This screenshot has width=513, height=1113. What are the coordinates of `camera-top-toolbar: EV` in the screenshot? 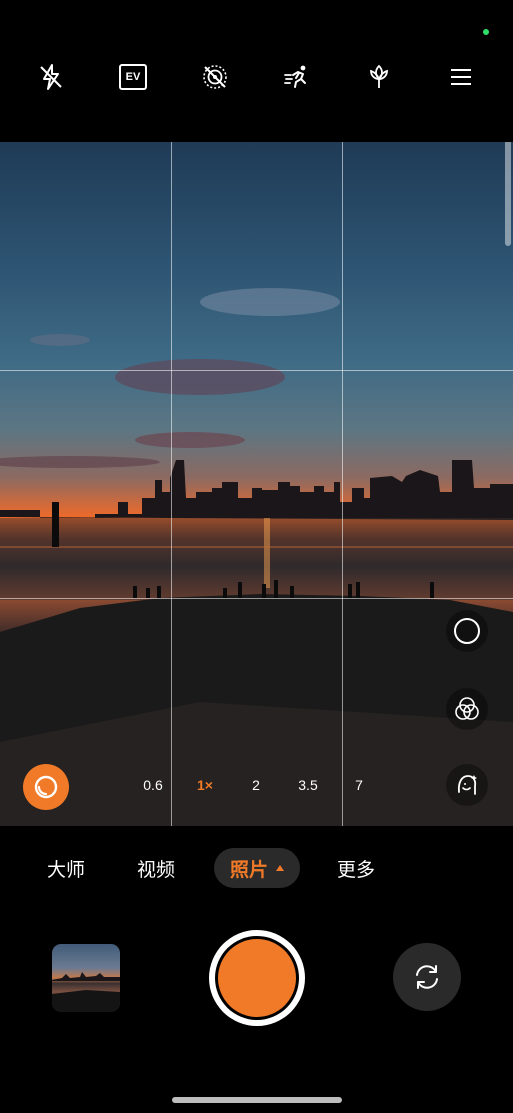 It's located at (256, 77).